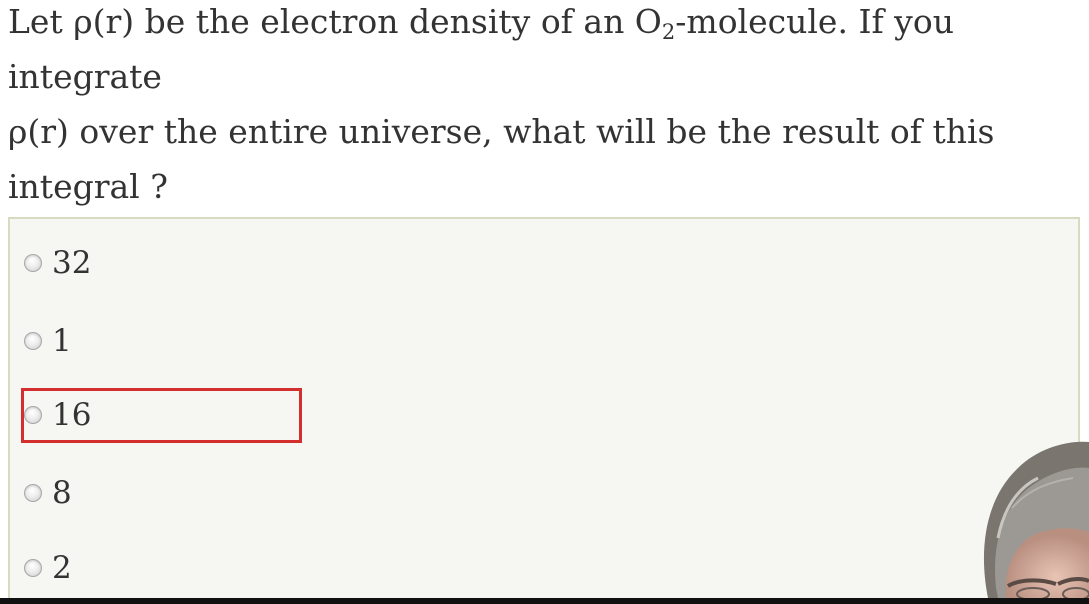 The image size is (1089, 604). I want to click on question-subscript: 2, so click(668, 32).